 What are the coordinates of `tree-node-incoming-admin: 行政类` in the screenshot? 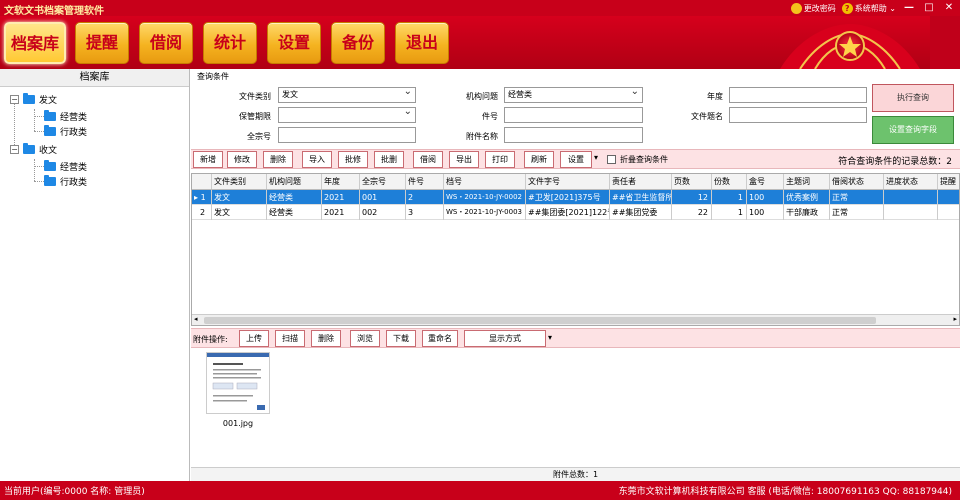 It's located at (65, 181).